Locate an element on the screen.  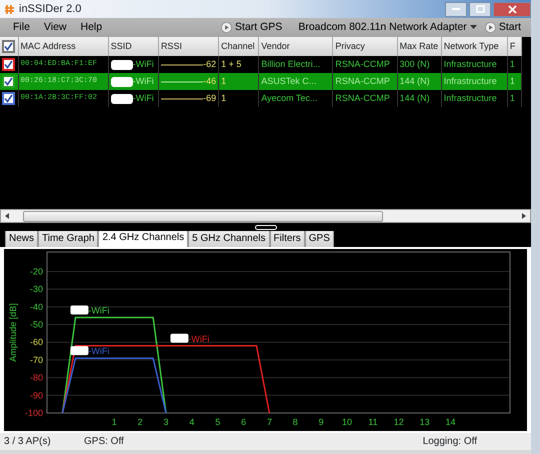
x-tick-label: 6 is located at coordinates (243, 422).